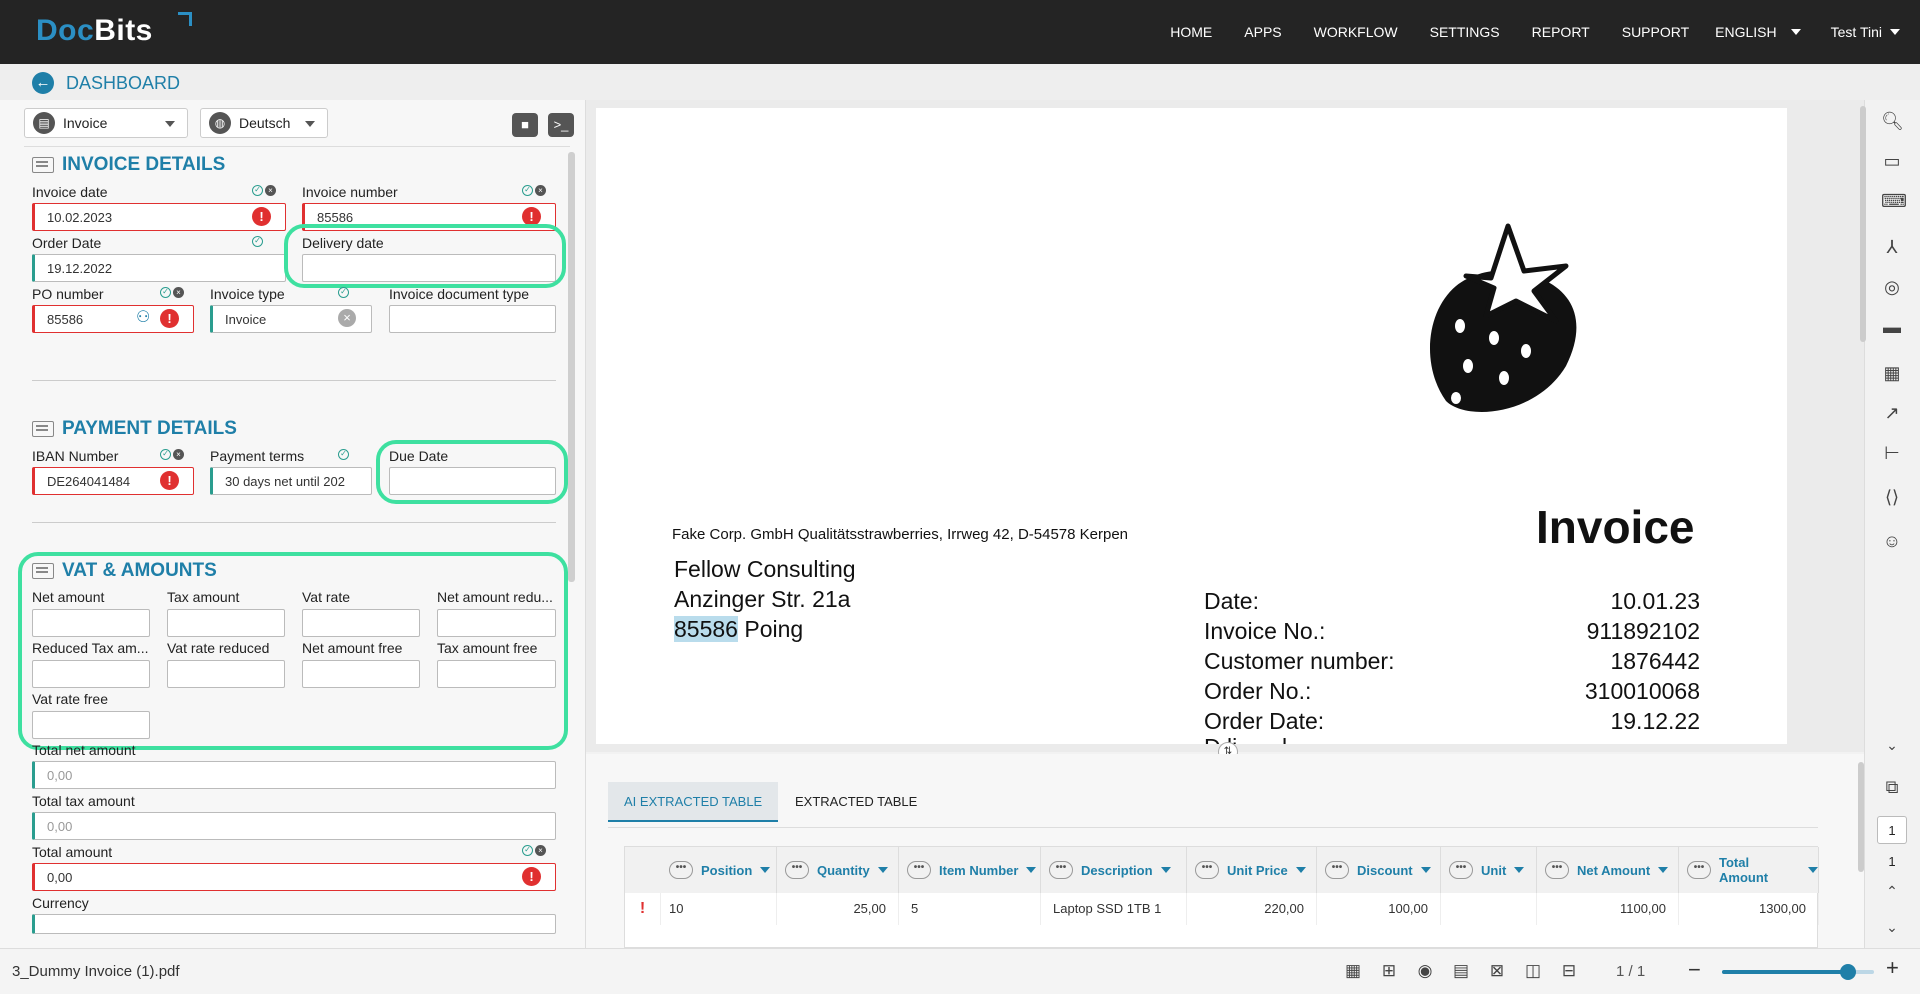  I want to click on nav-workflow: WORKFLOW, so click(1356, 32).